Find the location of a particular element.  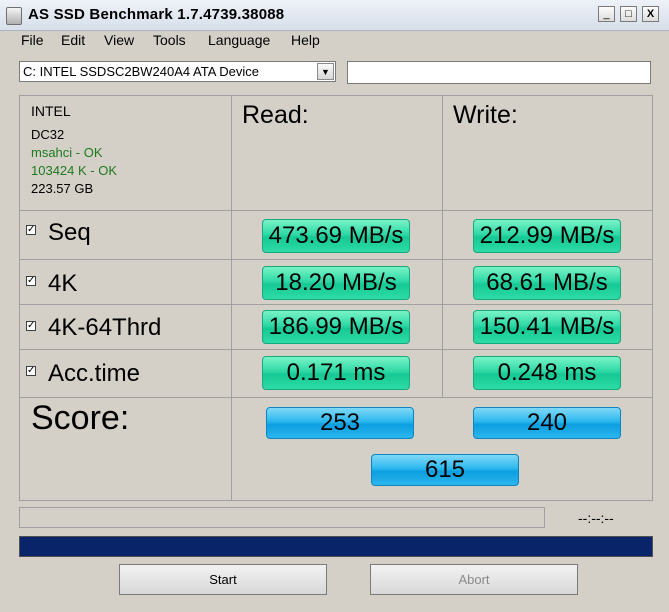

row-label-4k64thrd: 4K-64Thrd is located at coordinates (105, 327).